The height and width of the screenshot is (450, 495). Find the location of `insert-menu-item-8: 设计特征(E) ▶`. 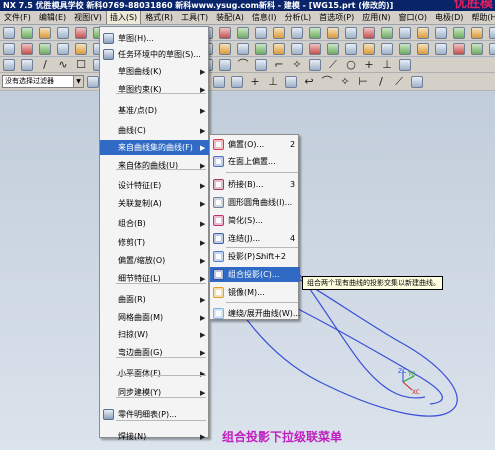

insert-menu-item-8: 设计特征(E) ▶ is located at coordinates (155, 185).